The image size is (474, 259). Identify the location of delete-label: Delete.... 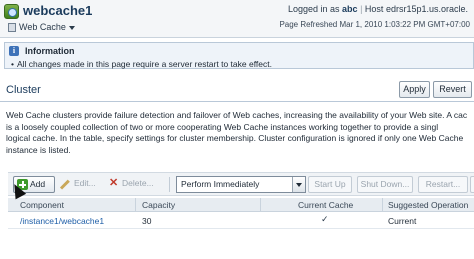
(138, 183).